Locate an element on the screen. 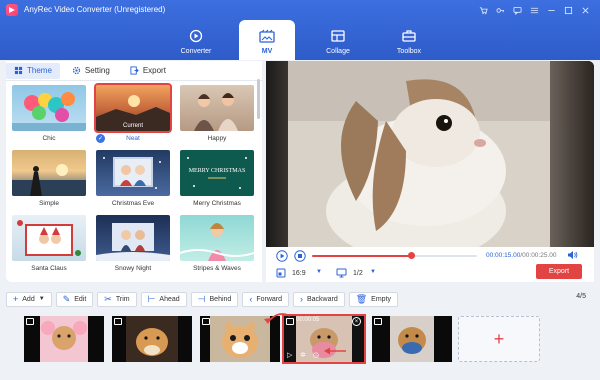 This screenshot has height=380, width=600. screen-value: 1/2 is located at coordinates (358, 273).